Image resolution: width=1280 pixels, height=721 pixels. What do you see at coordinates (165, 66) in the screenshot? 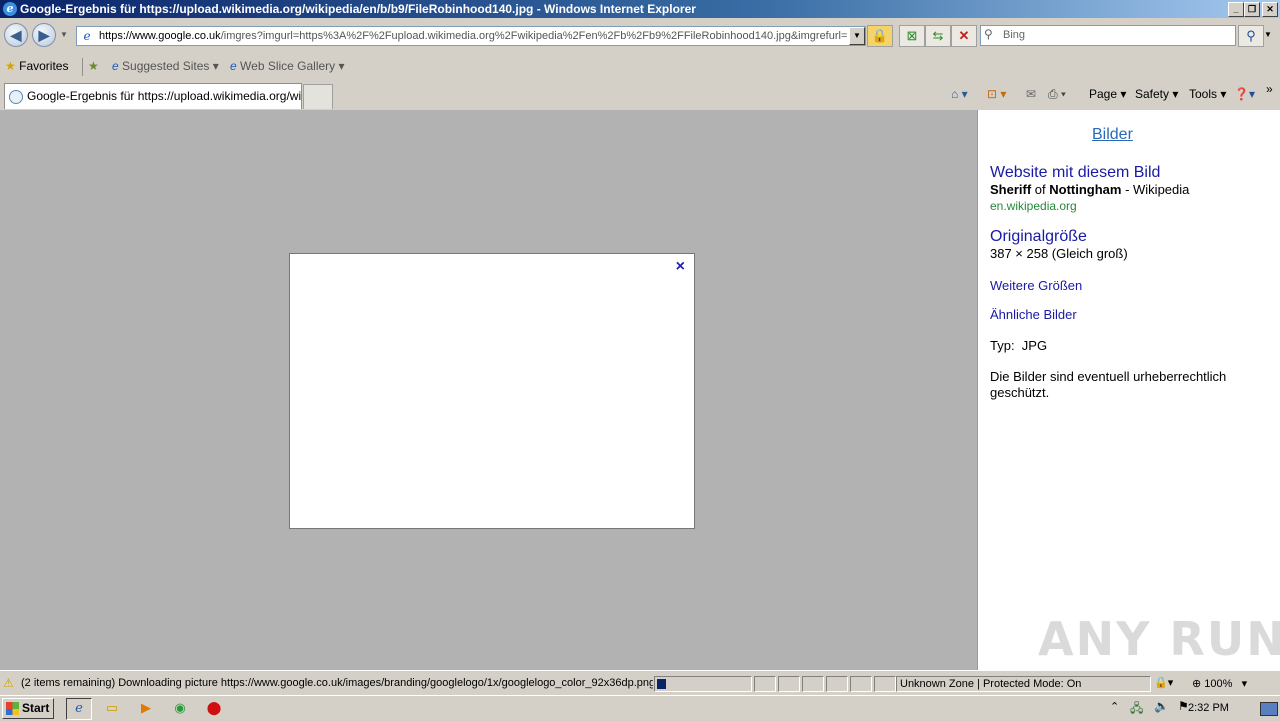
I see `suggested-sites-button: e Suggested Sites ▾` at bounding box center [165, 66].